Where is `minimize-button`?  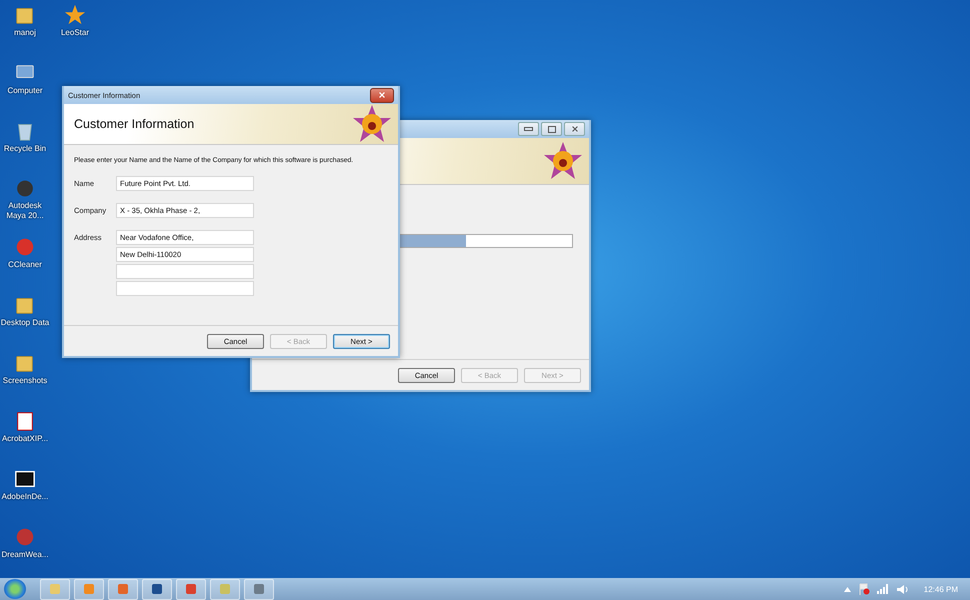 minimize-button is located at coordinates (528, 129).